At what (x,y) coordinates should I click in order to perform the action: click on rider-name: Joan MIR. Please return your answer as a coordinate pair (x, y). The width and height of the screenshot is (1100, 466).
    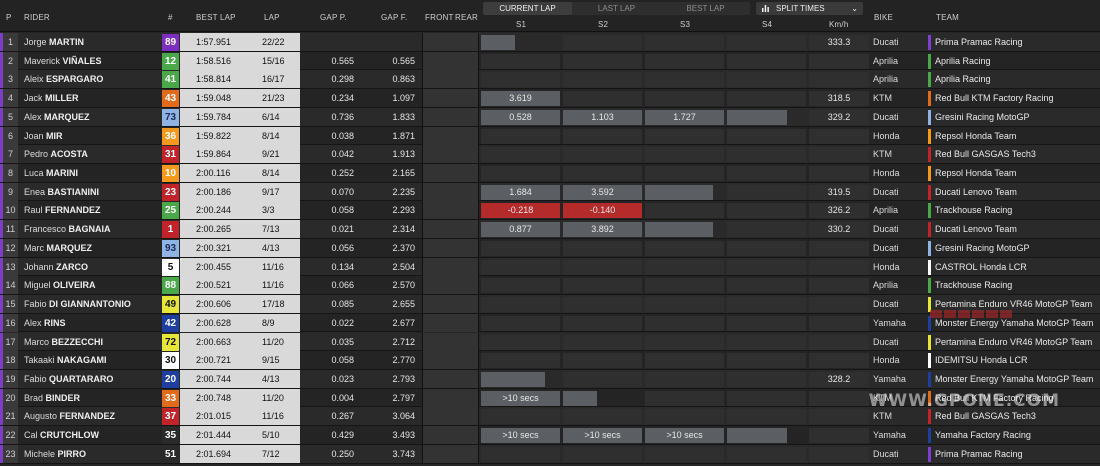
    Looking at the image, I should click on (43, 136).